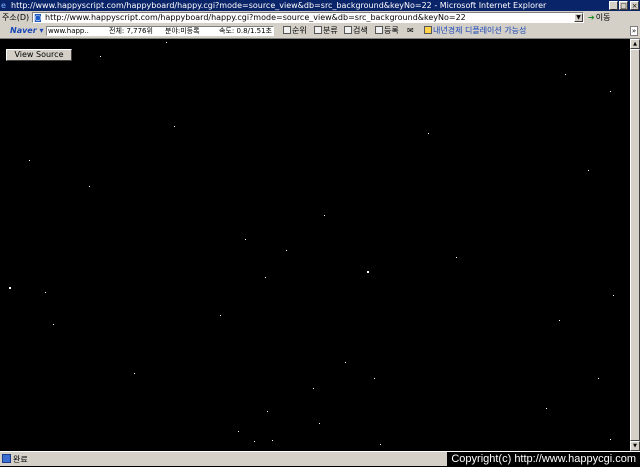 Image resolution: width=640 pixels, height=467 pixels. What do you see at coordinates (41, 30) in the screenshot?
I see `naver-menu-arrow-icon: ▾` at bounding box center [41, 30].